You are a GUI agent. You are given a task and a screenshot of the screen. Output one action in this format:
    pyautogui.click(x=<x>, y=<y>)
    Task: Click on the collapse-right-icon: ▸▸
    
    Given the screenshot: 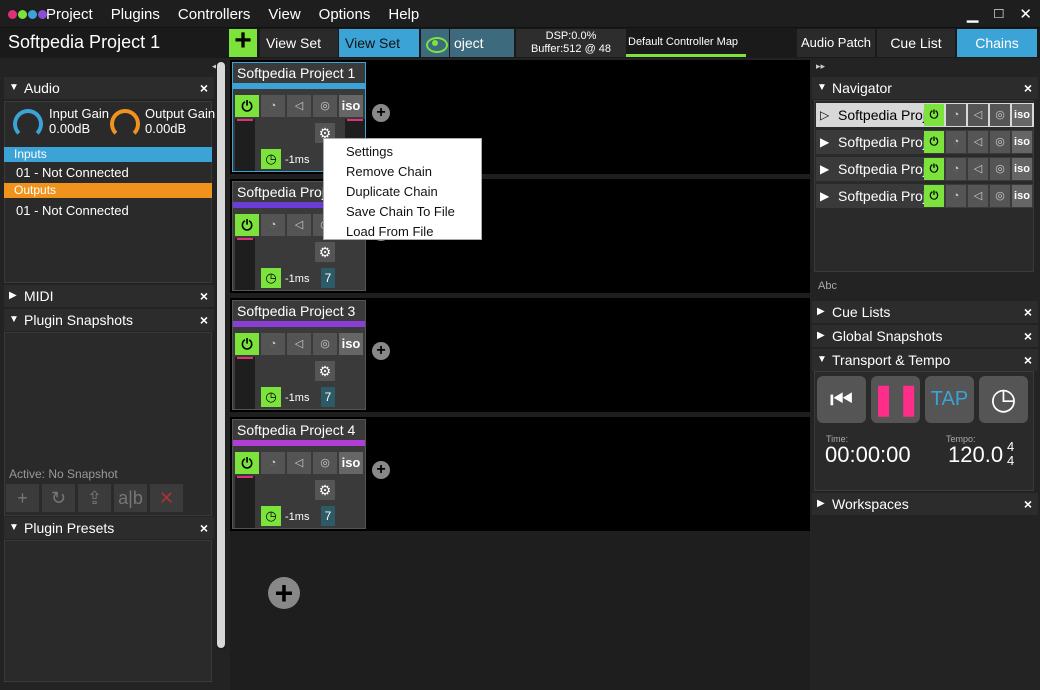 What is the action you would take?
    pyautogui.click(x=820, y=66)
    